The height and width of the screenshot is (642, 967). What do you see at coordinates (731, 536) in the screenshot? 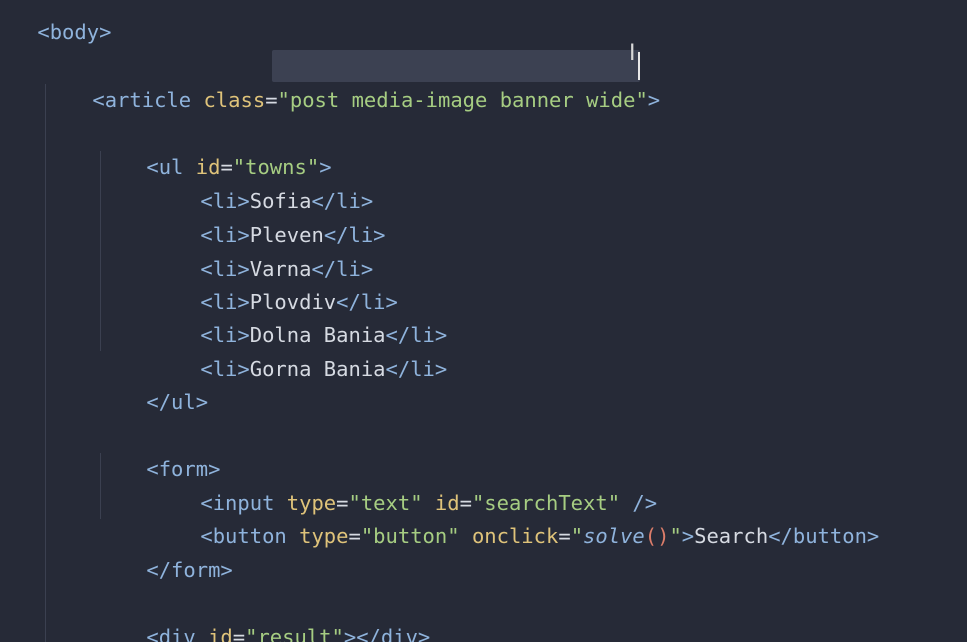
I see `button-text: Search` at bounding box center [731, 536].